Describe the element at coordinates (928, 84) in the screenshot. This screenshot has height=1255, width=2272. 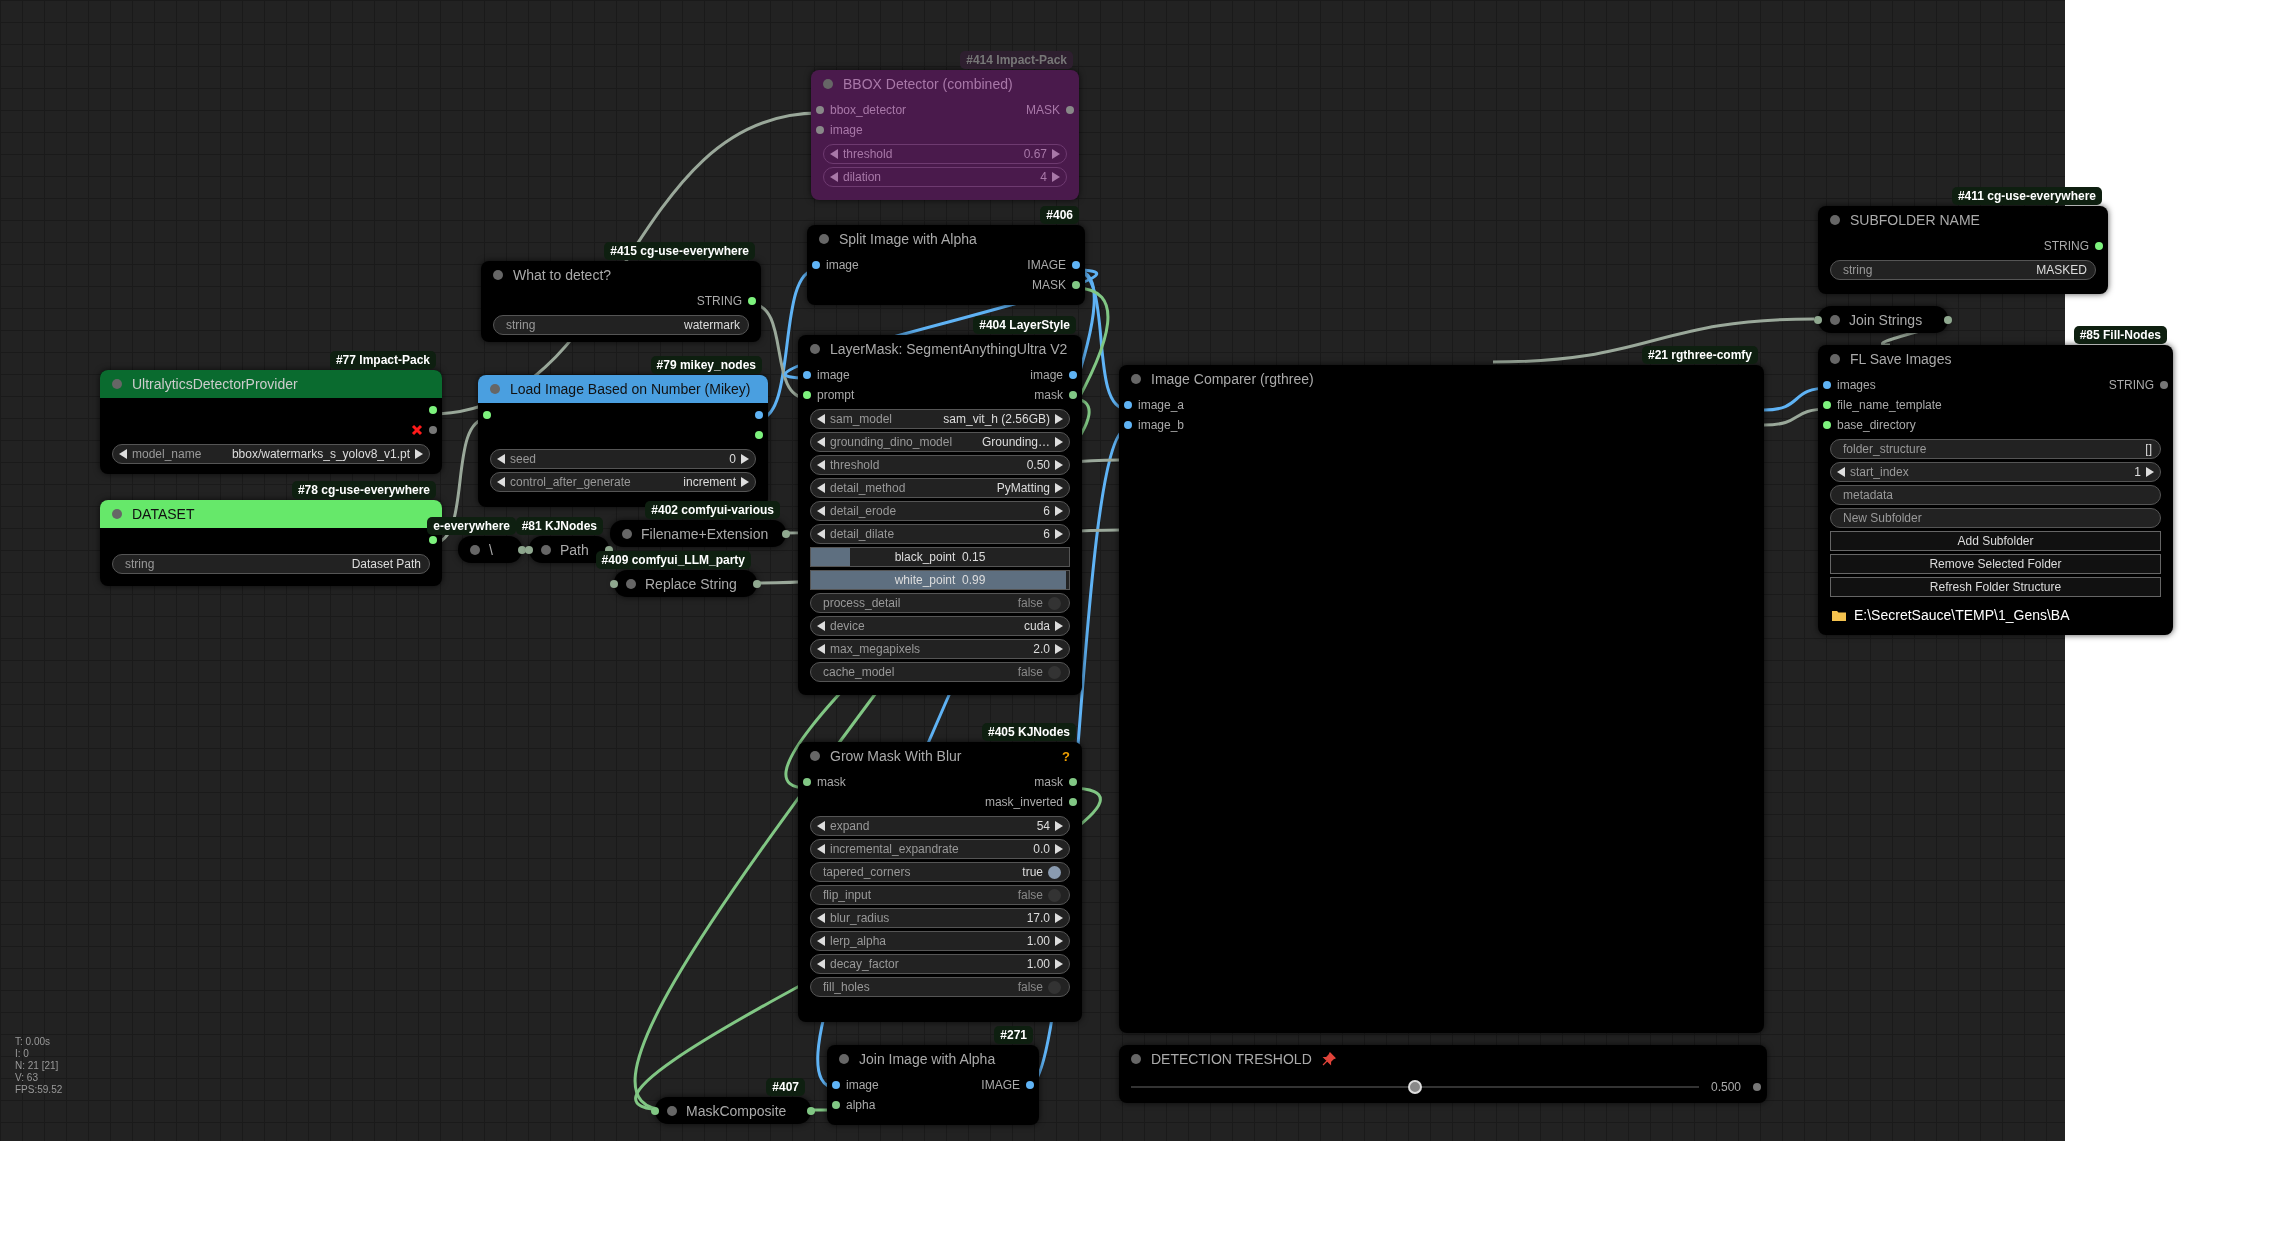
I see `node-title: BBOX Detector (combined)` at that location.